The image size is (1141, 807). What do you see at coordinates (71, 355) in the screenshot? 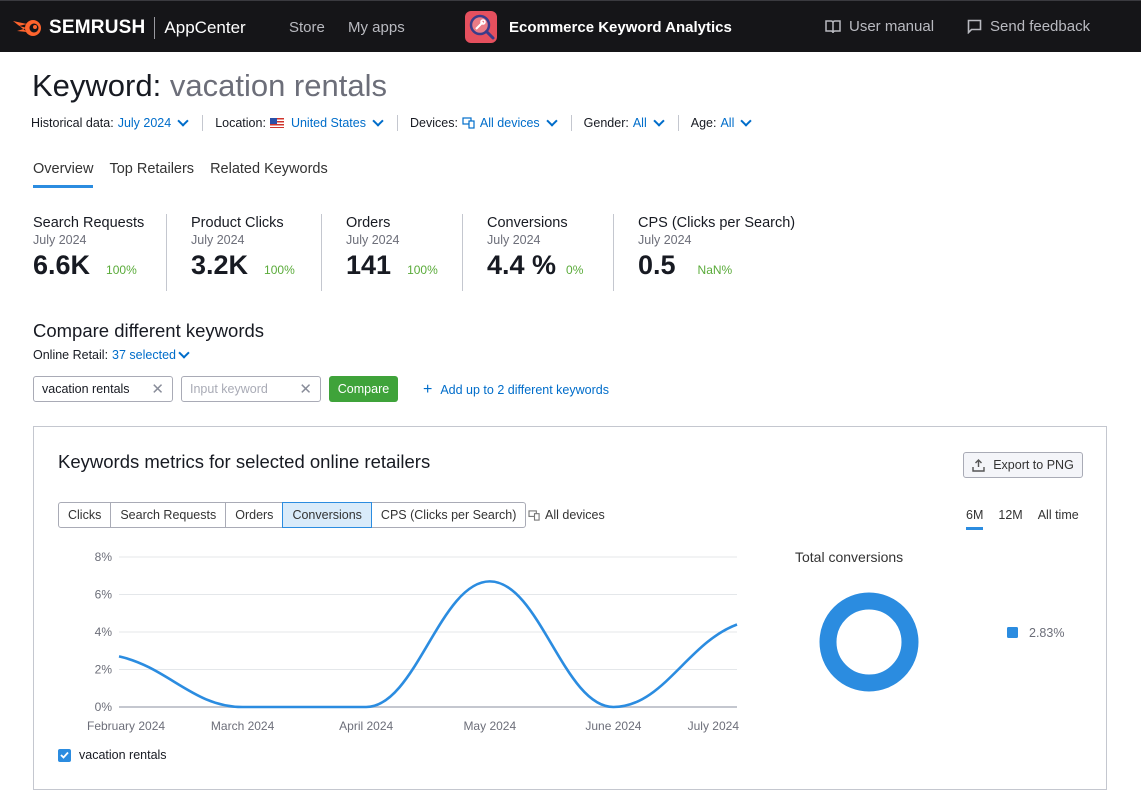
I see `online-retail-label: Online Retail:` at bounding box center [71, 355].